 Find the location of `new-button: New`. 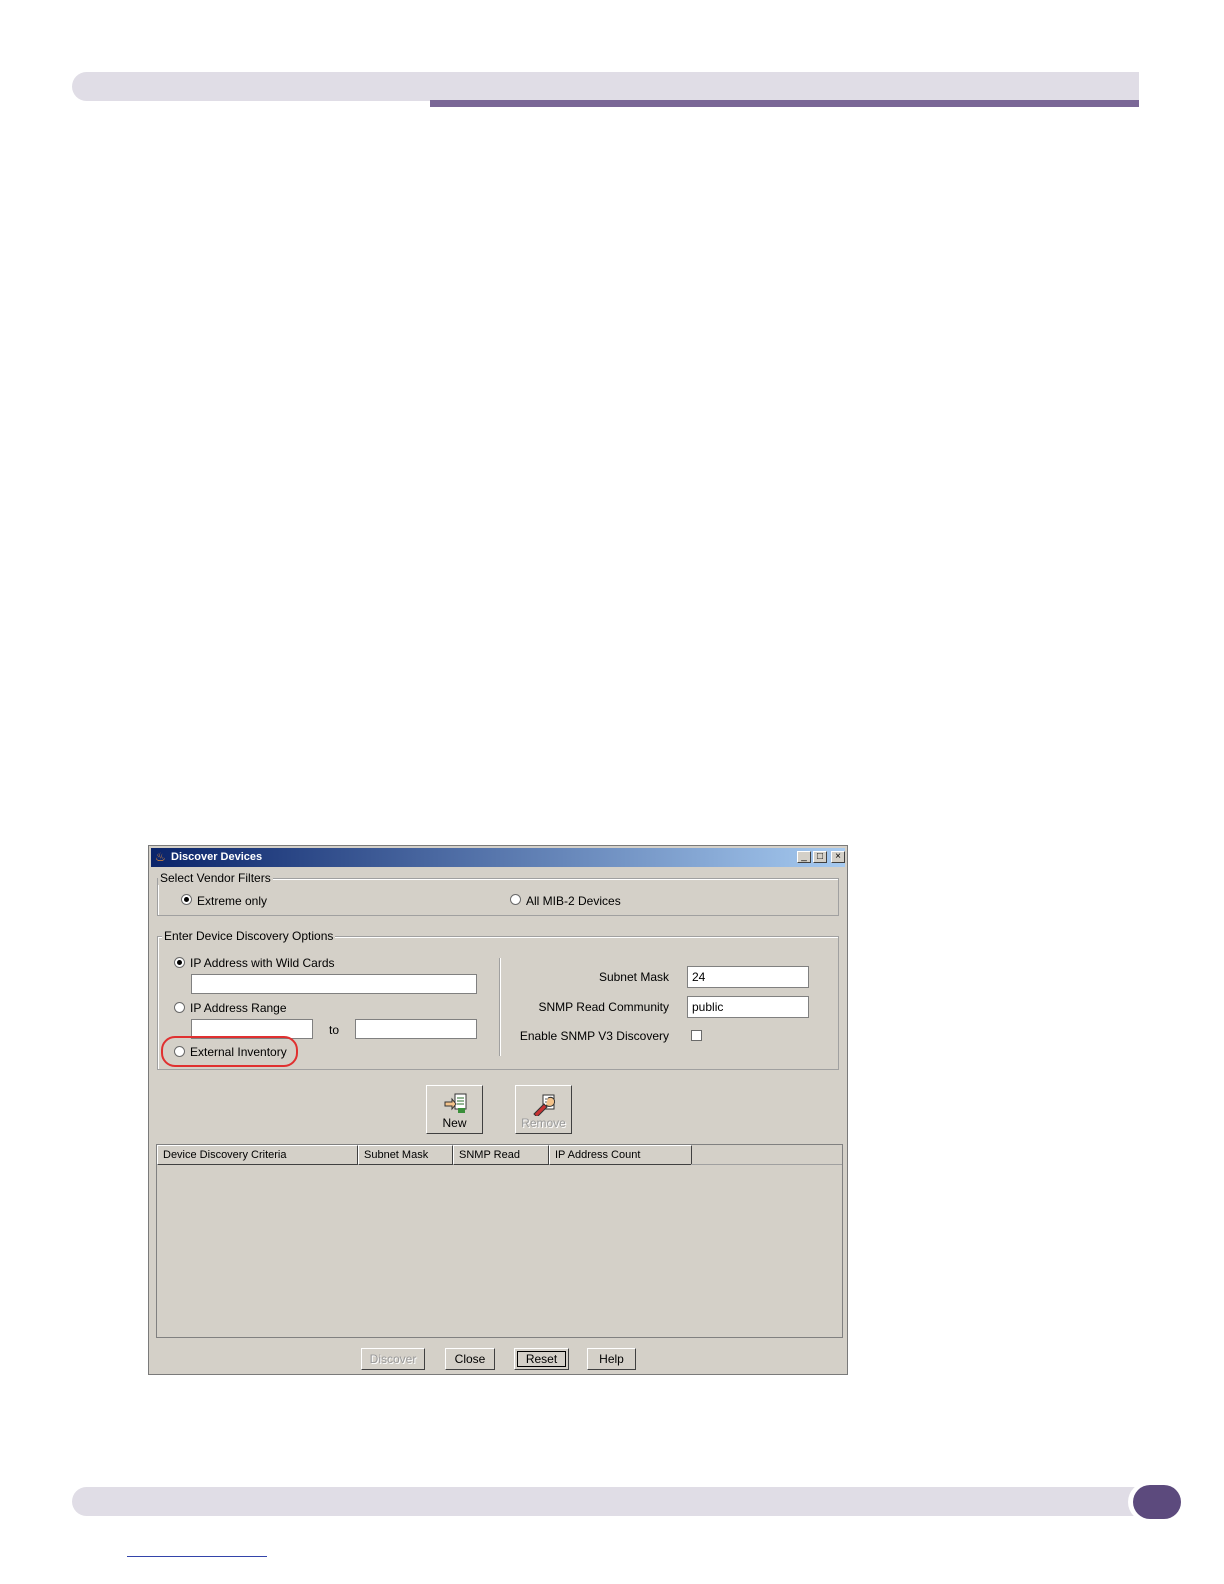

new-button: New is located at coordinates (454, 1109).